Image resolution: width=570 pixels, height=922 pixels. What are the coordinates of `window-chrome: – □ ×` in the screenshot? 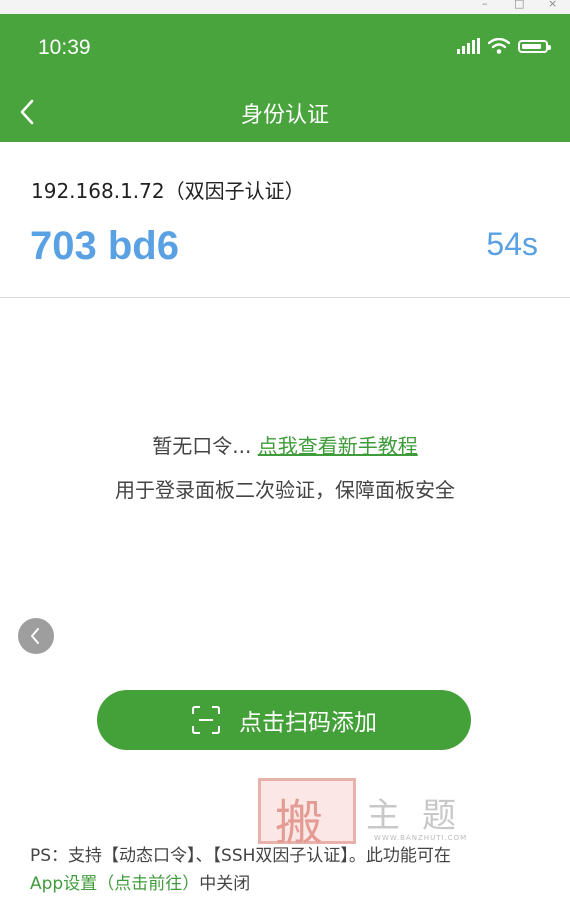 It's located at (285, 7).